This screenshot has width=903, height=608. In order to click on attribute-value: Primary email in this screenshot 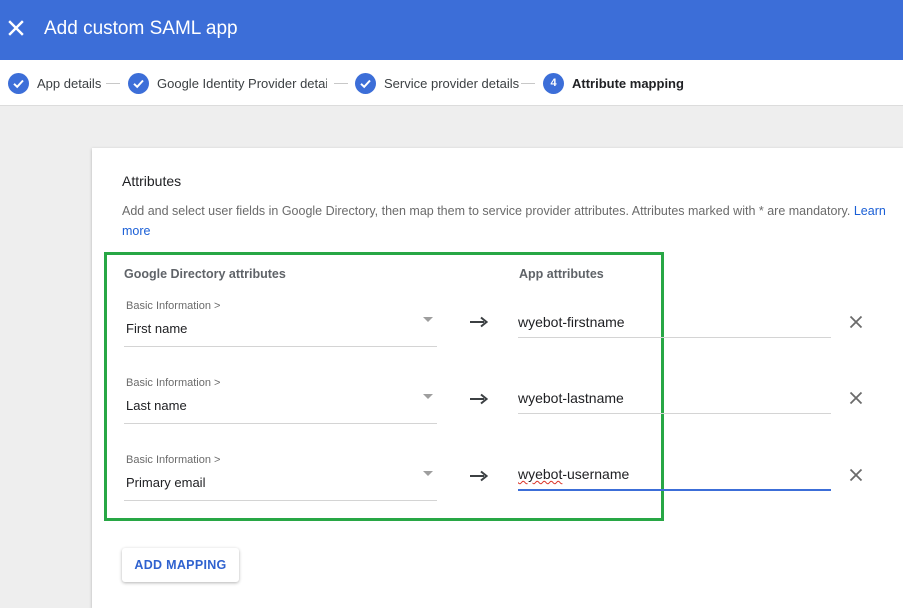, I will do `click(166, 482)`.